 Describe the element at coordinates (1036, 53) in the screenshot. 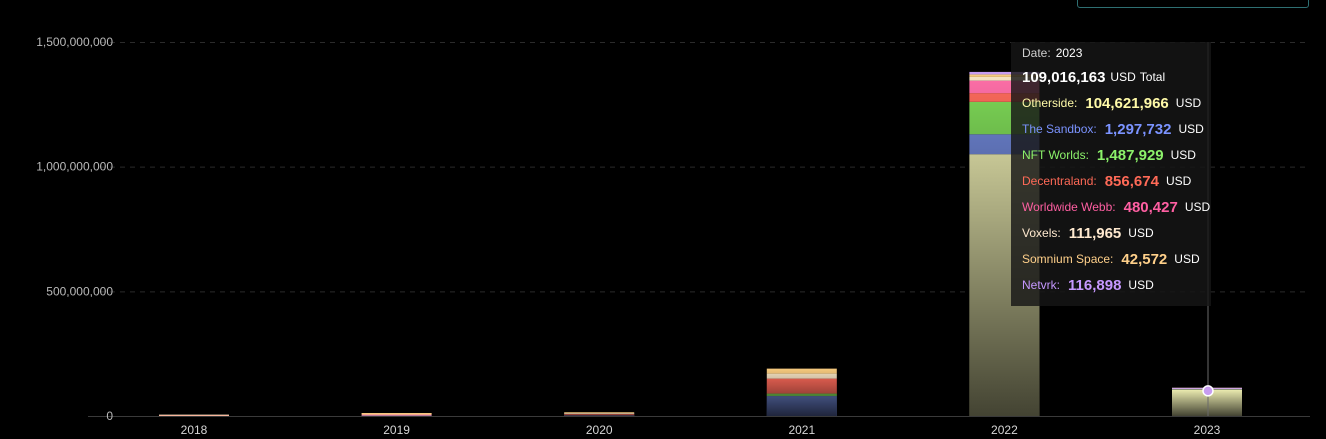

I see `tooltip-date-label: Date:` at that location.